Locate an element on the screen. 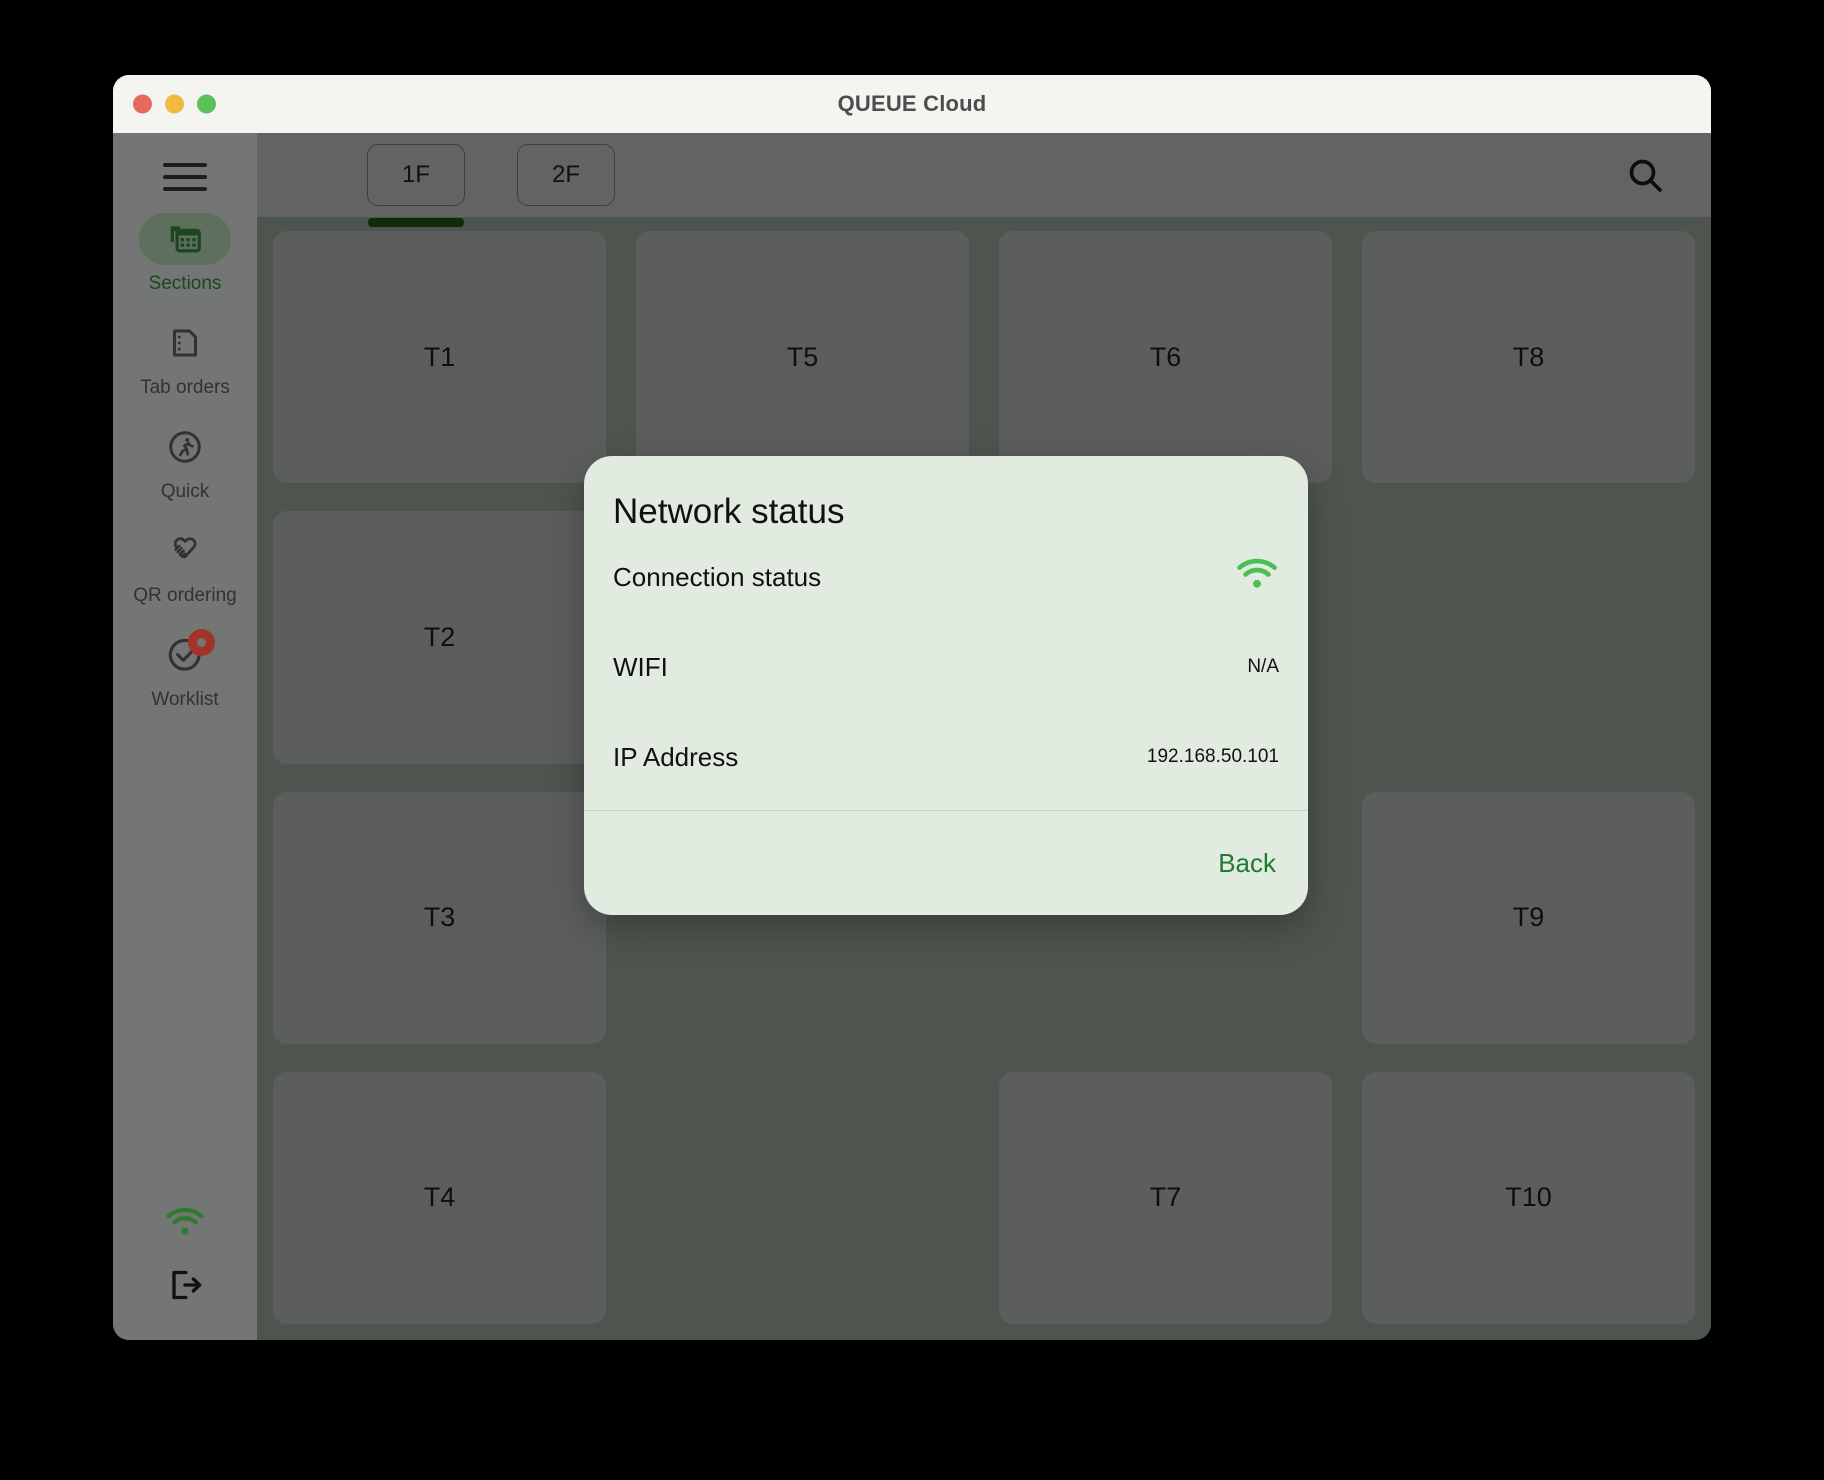 Image resolution: width=1824 pixels, height=1480 pixels. sidebar-bottom-actions is located at coordinates (185, 1266).